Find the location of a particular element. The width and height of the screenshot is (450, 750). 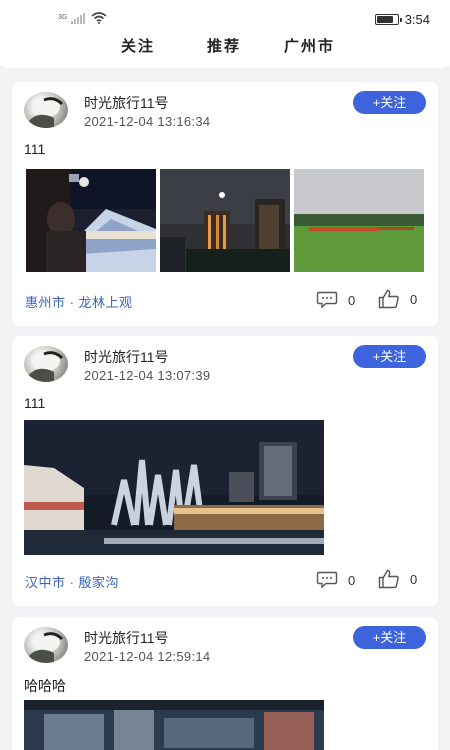

post-timestamp: 2021-12-04 12:59:14 is located at coordinates (147, 656).